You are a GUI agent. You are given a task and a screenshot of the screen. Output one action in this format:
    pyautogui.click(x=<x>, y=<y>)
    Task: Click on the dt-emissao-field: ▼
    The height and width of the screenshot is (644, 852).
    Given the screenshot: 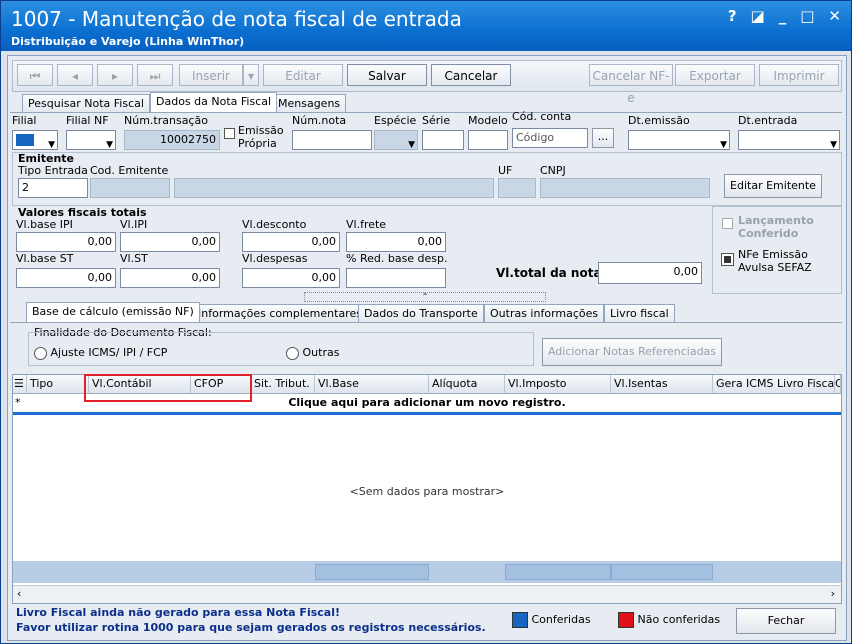 What is the action you would take?
    pyautogui.click(x=679, y=140)
    